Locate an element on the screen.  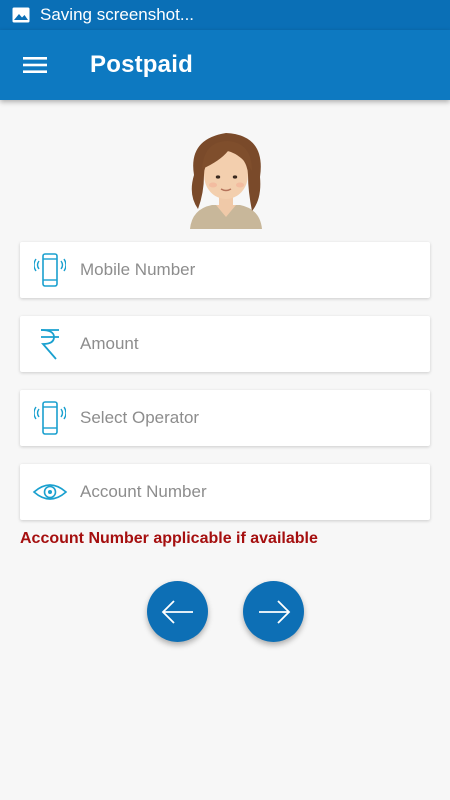
page-title: Postpaid is located at coordinates (141, 64).